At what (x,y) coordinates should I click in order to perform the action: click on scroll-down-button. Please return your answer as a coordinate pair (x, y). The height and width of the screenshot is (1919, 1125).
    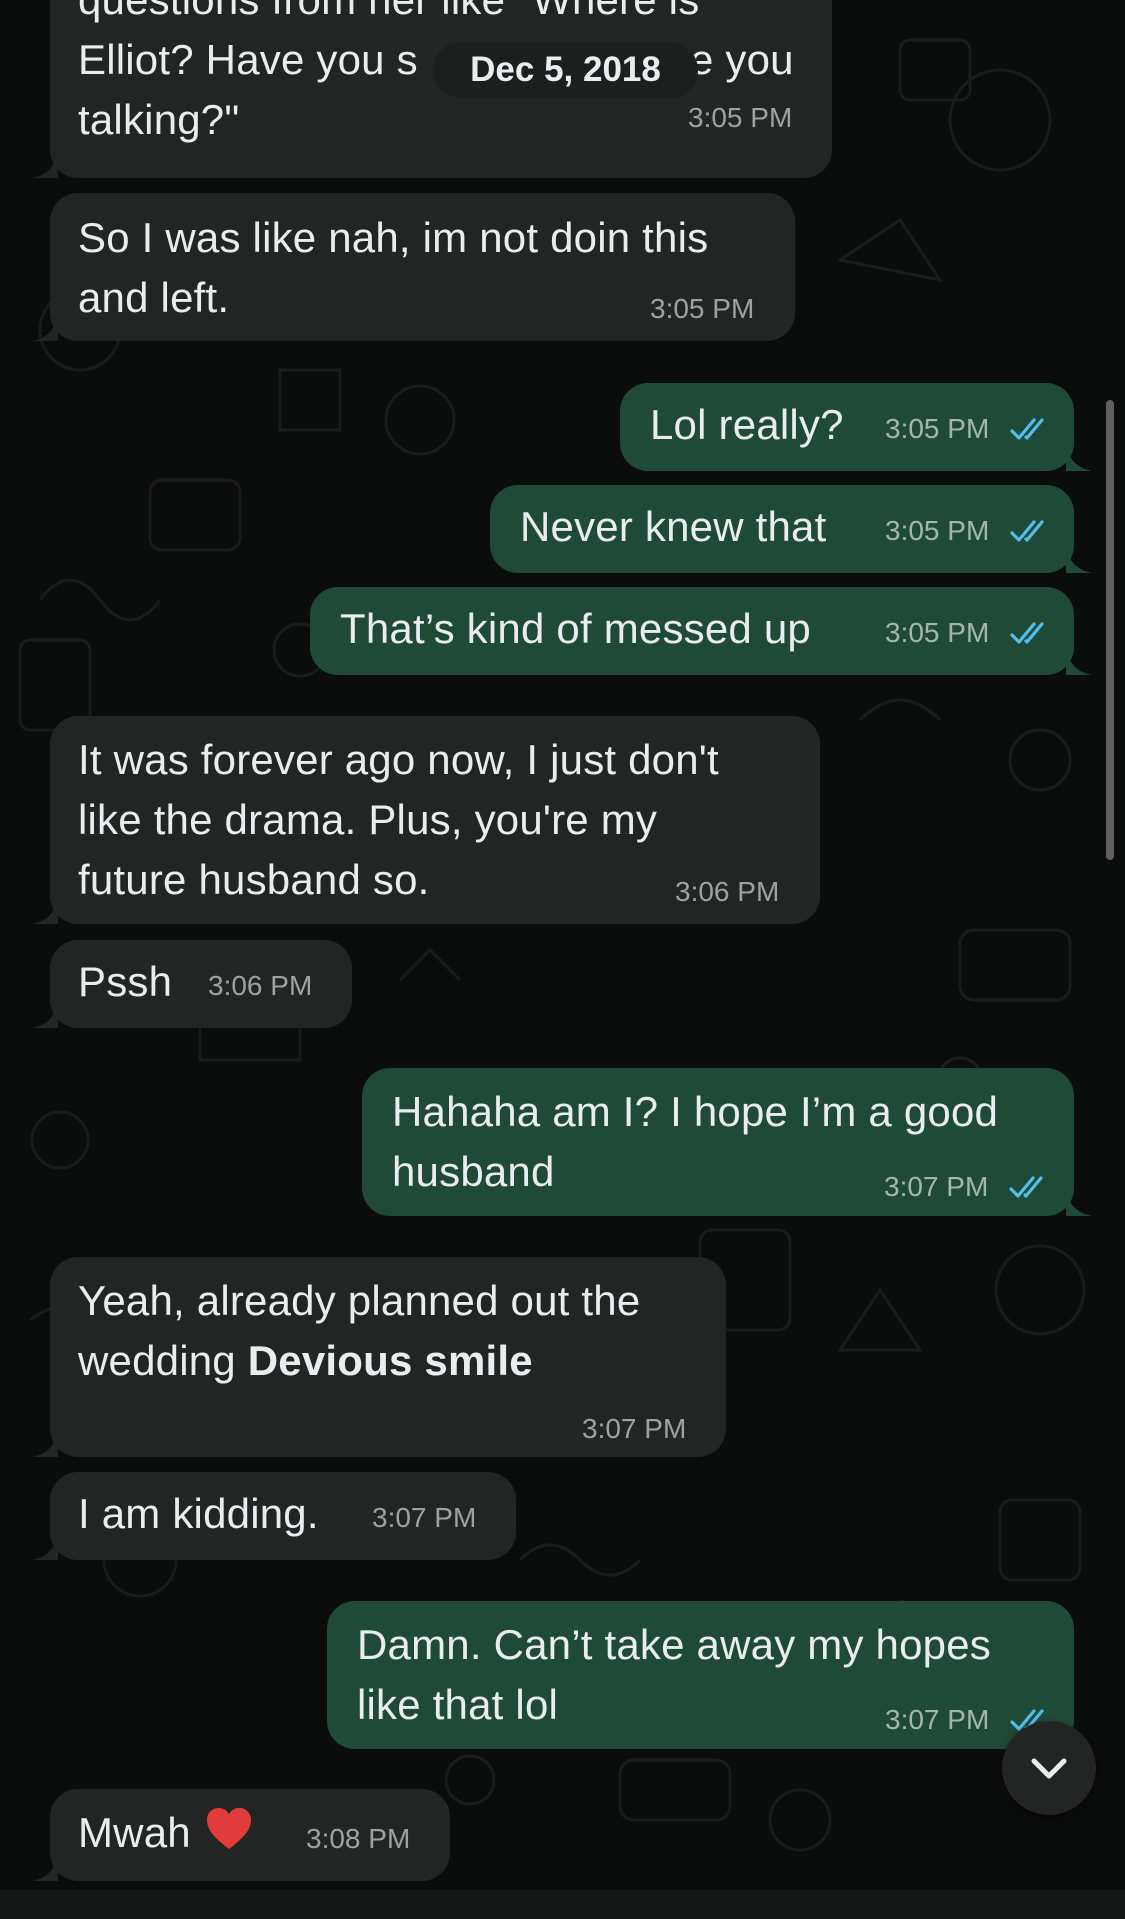
    Looking at the image, I should click on (1049, 1768).